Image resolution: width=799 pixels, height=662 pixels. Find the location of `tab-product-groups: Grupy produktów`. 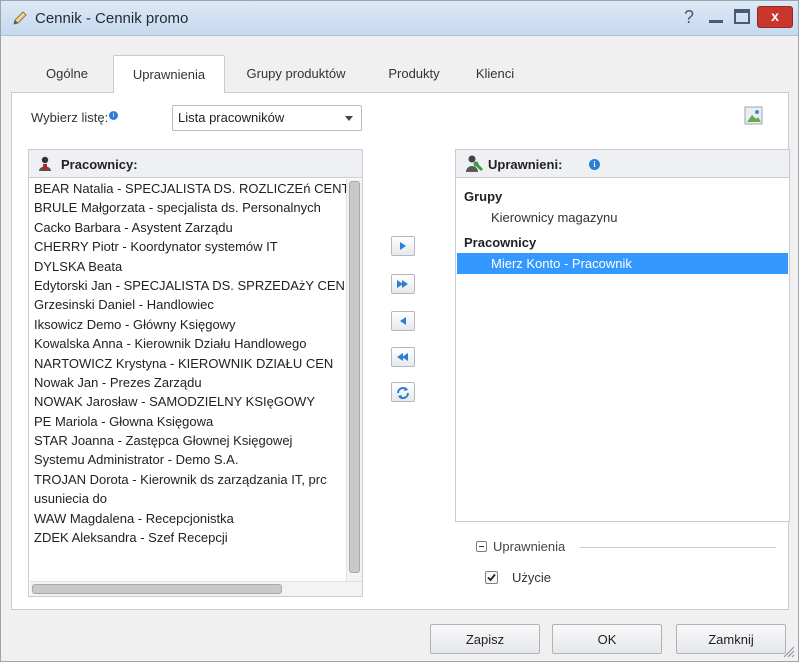

tab-product-groups: Grupy produktów is located at coordinates (296, 74).